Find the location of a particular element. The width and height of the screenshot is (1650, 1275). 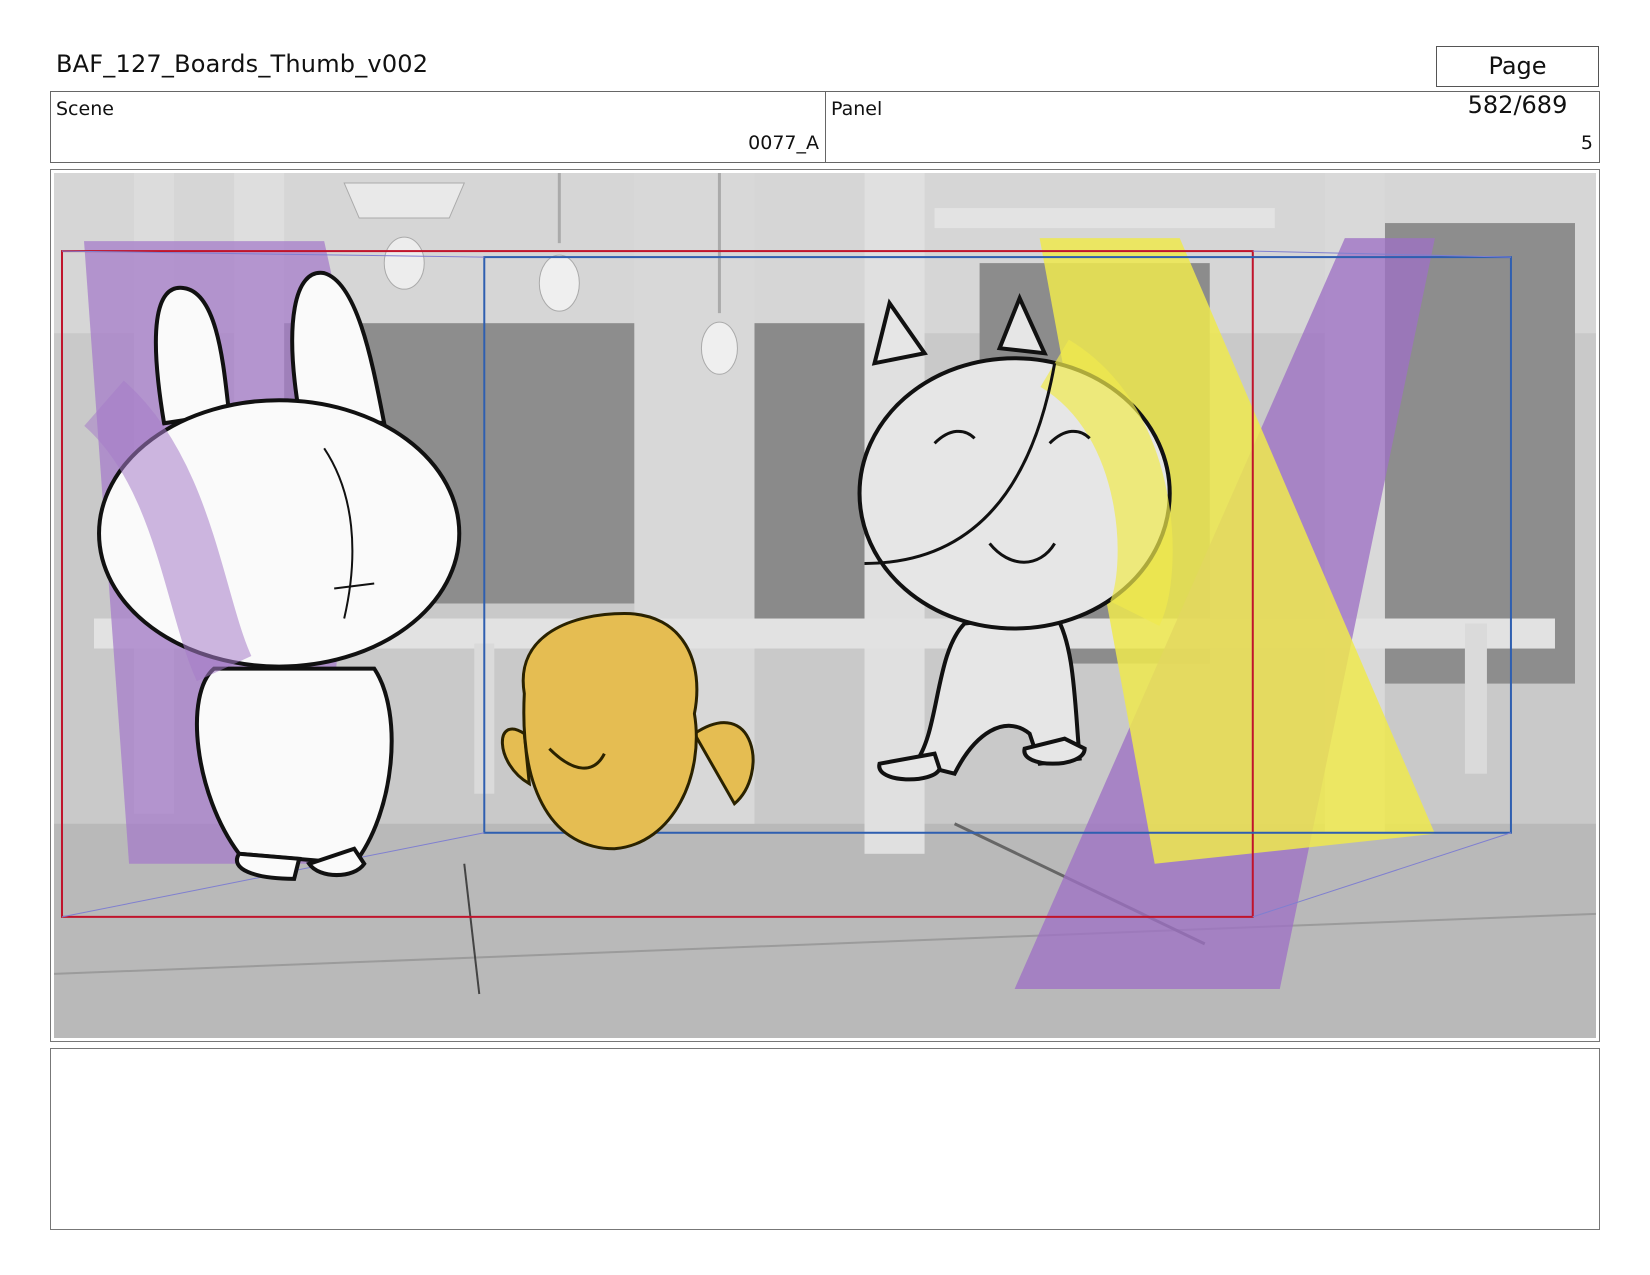

notes-box is located at coordinates (825, 1139).